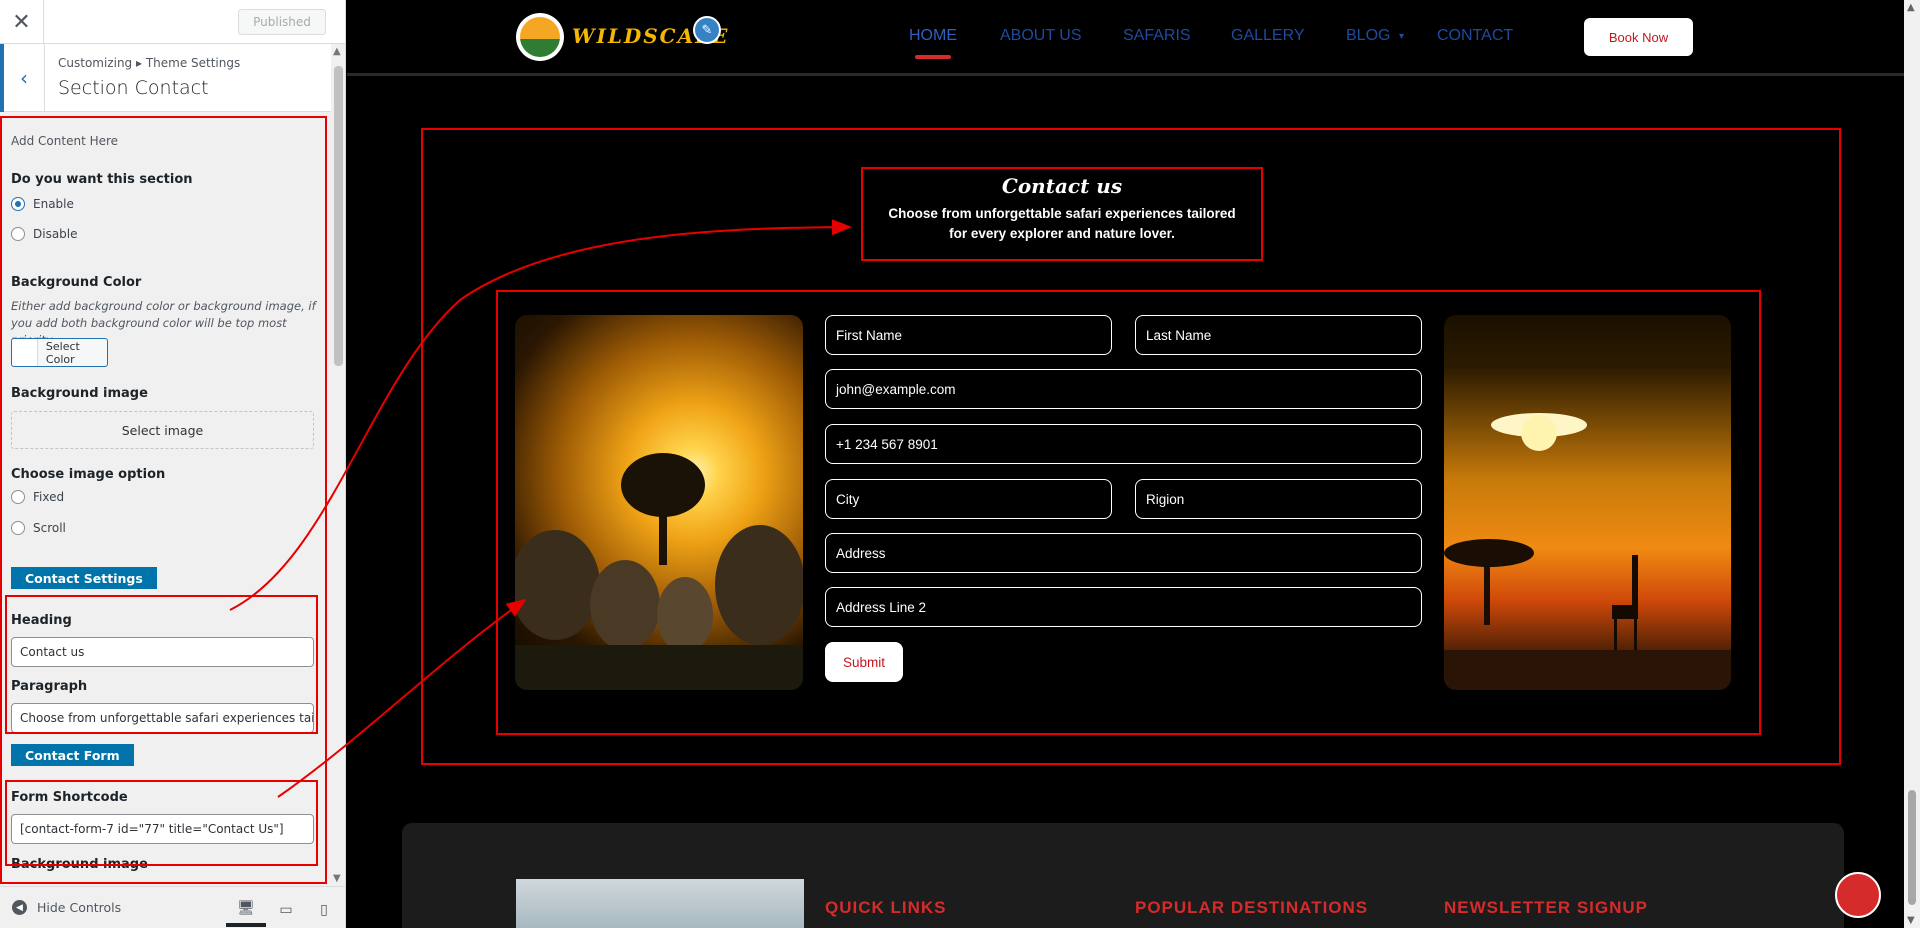 The image size is (1920, 928). Describe the element at coordinates (1401, 36) in the screenshot. I see `chevron-down-icon: ▾` at that location.